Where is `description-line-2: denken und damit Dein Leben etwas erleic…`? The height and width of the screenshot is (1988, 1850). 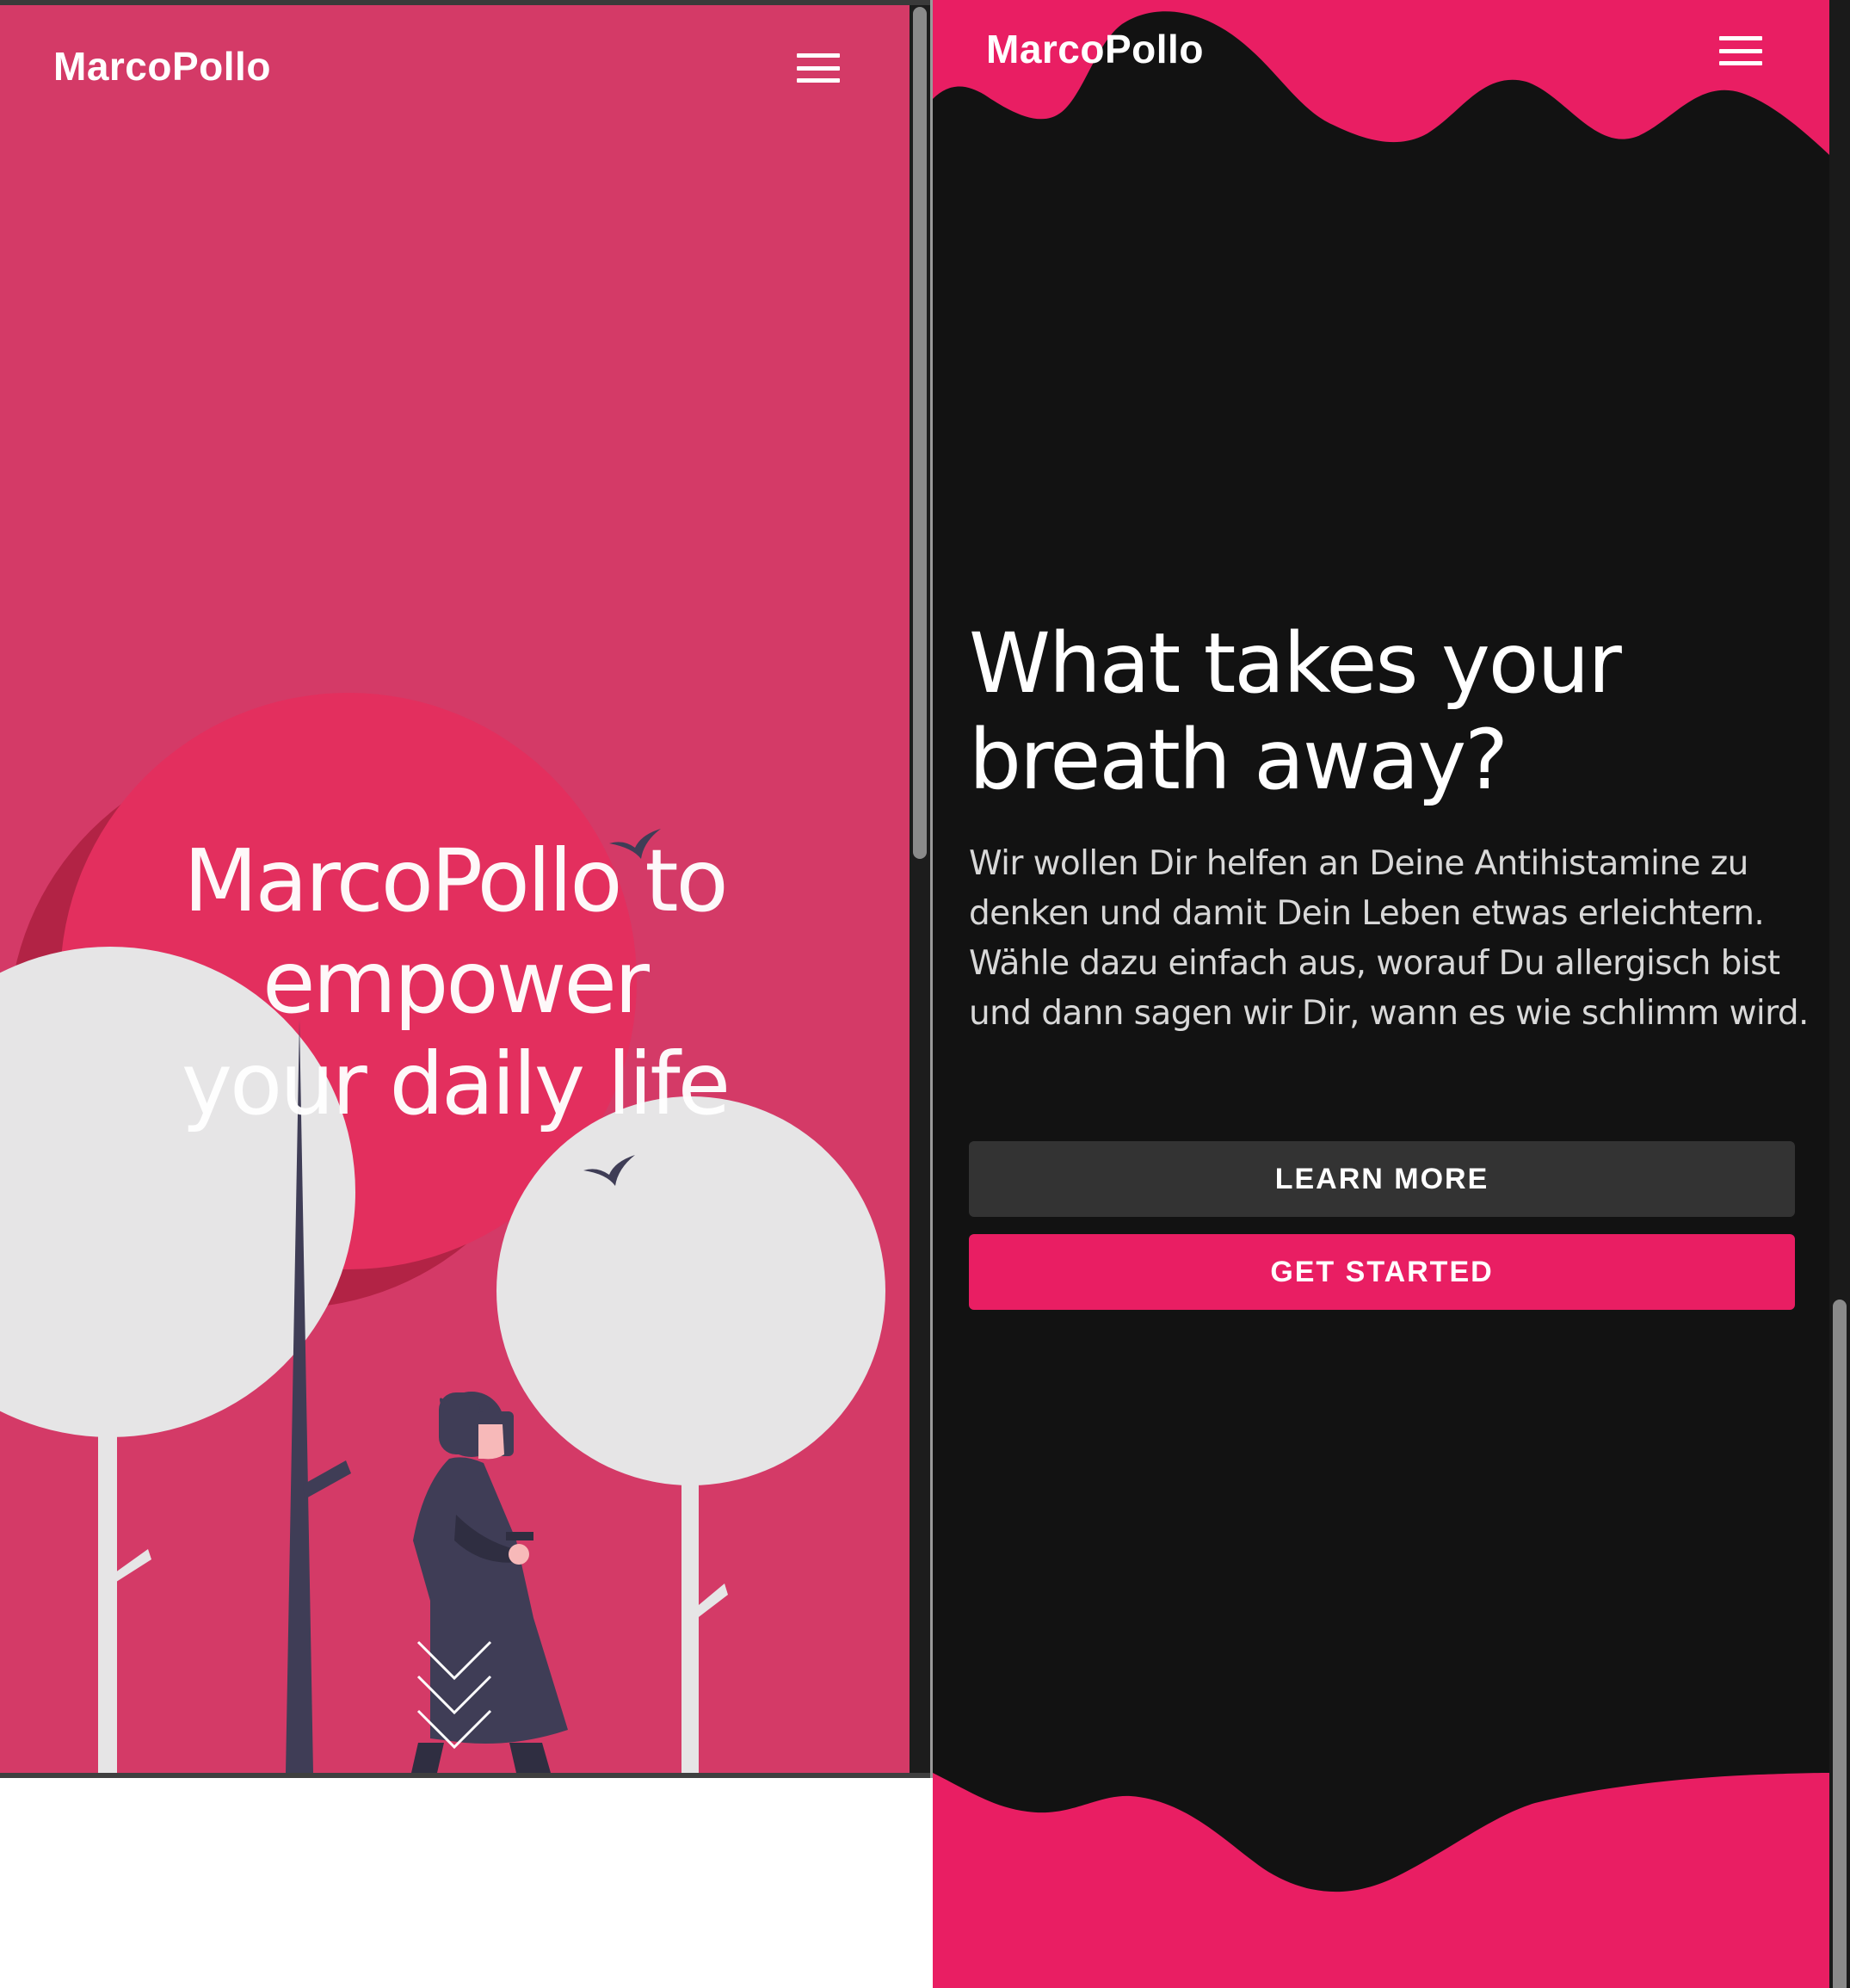 description-line-2: denken und damit Dein Leben etwas erleic… is located at coordinates (1367, 913).